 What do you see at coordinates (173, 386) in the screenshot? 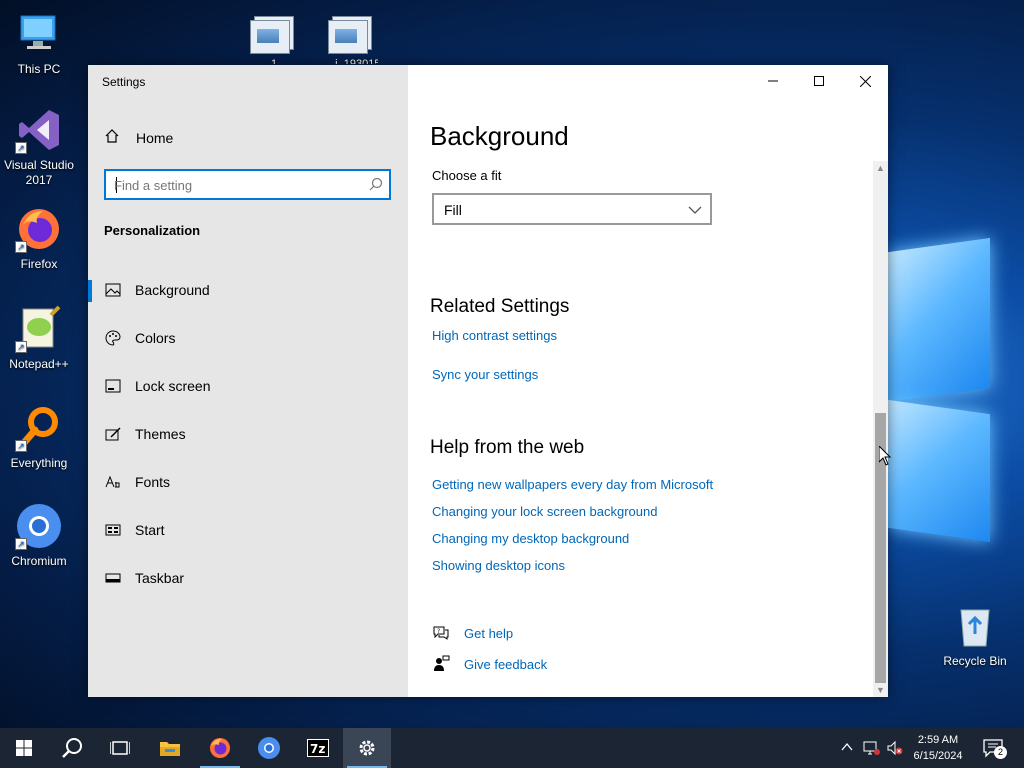
I see `nav-item-label: Lock screen` at bounding box center [173, 386].